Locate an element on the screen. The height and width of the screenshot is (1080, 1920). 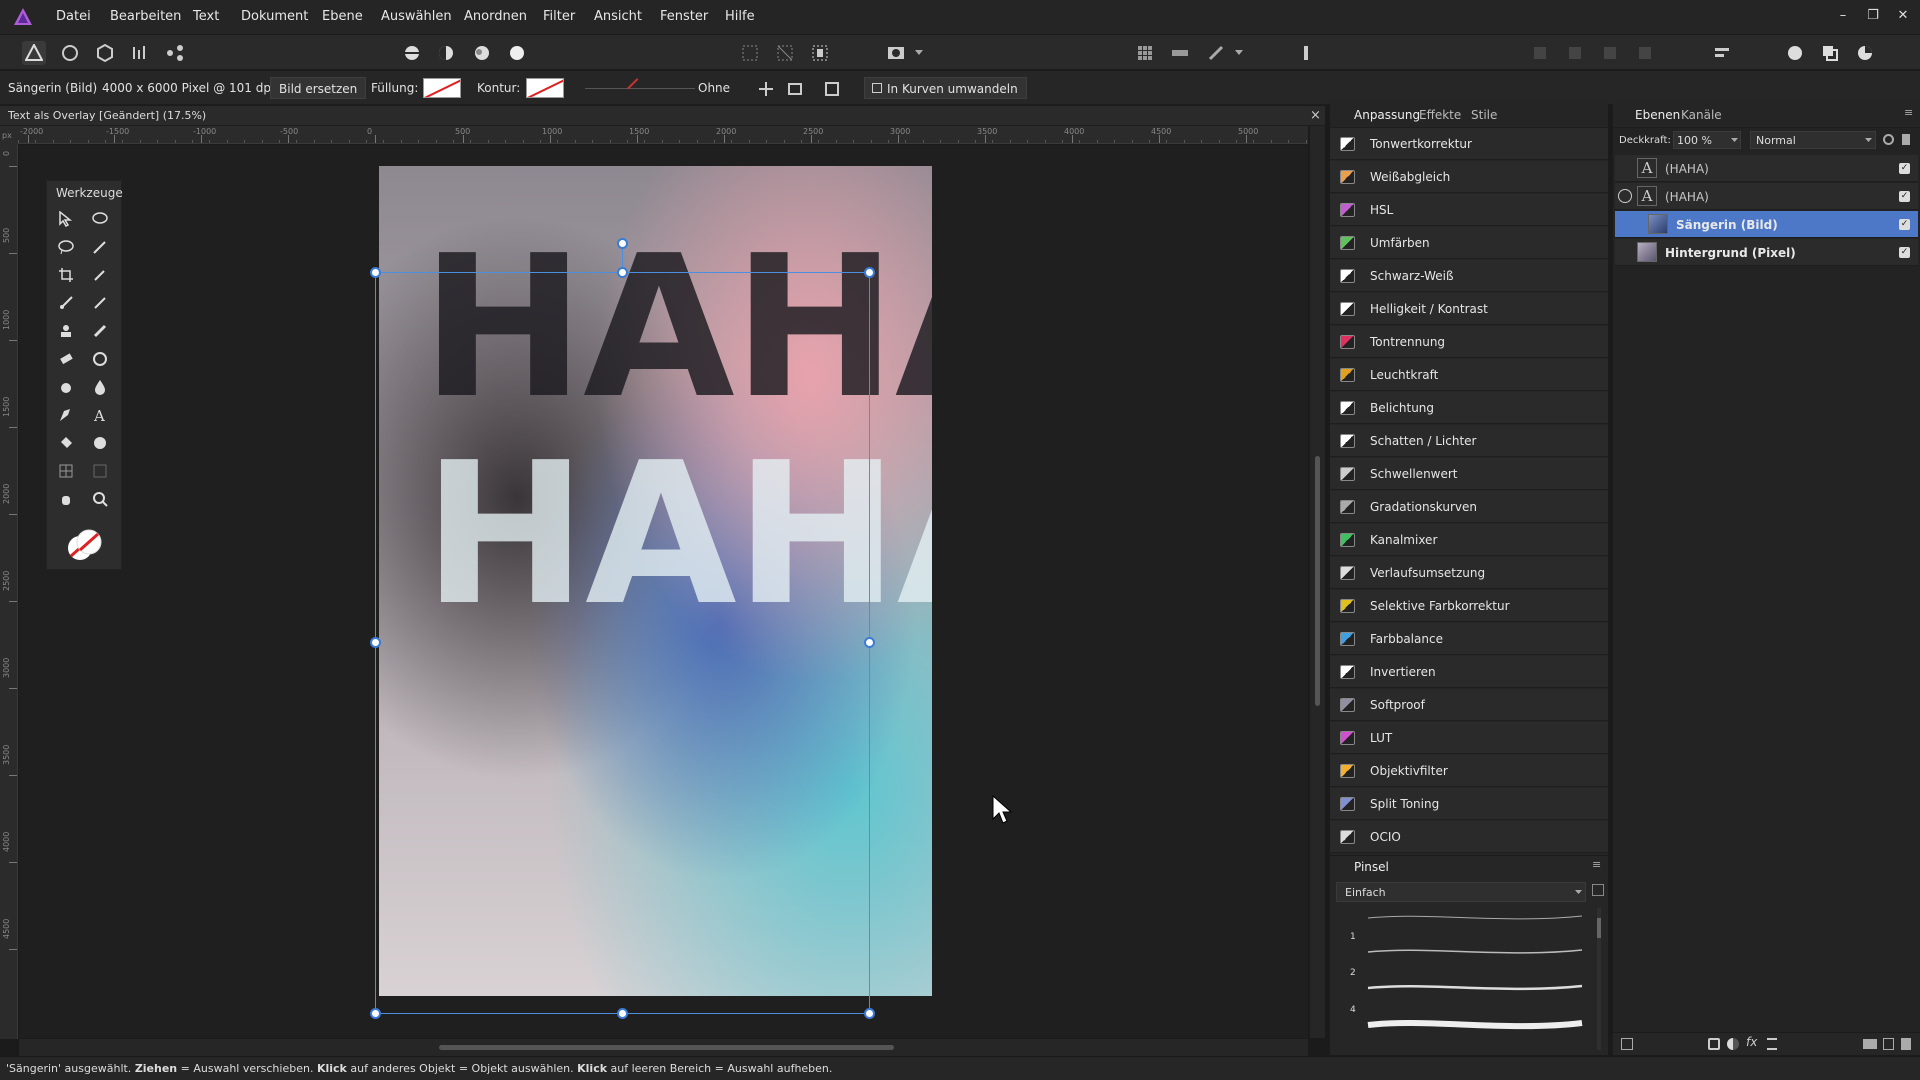
studio-chat-icon is located at coordinates (1795, 53).